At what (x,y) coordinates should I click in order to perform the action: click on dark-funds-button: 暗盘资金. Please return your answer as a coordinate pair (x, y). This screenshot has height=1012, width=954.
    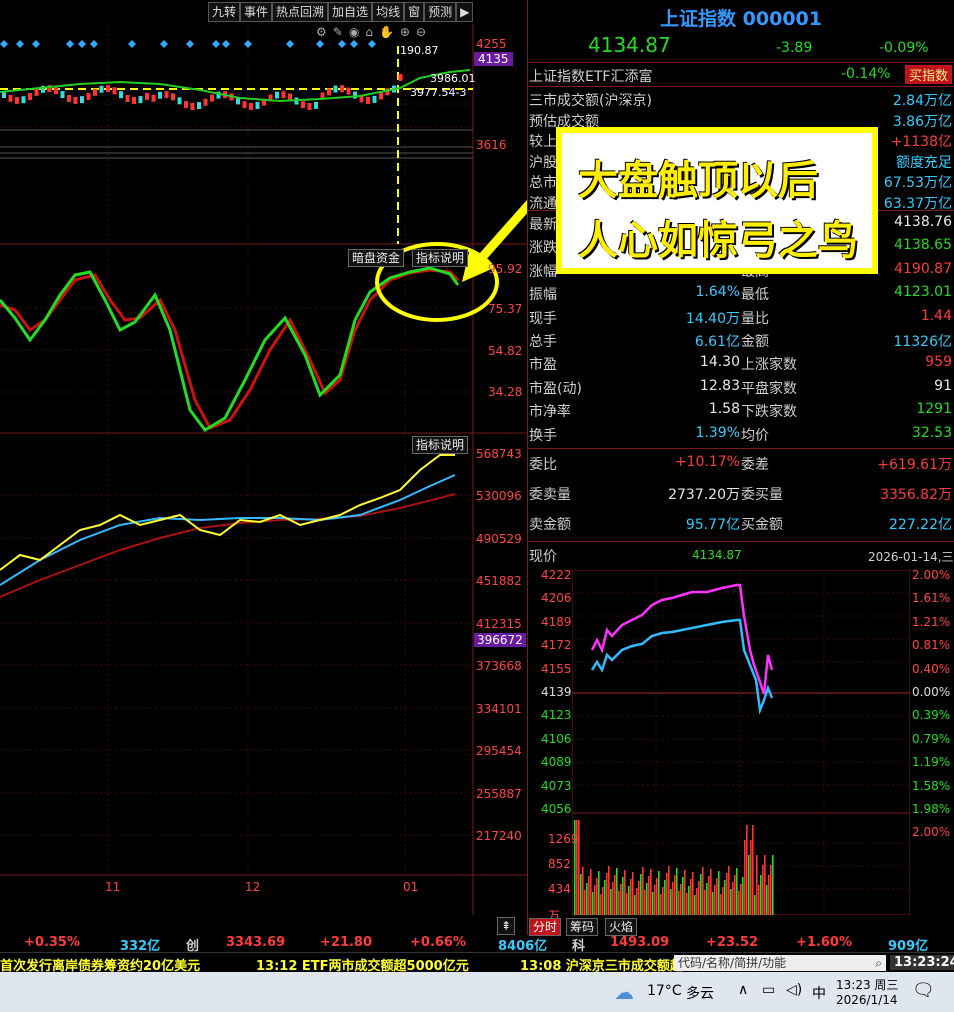
    Looking at the image, I should click on (376, 258).